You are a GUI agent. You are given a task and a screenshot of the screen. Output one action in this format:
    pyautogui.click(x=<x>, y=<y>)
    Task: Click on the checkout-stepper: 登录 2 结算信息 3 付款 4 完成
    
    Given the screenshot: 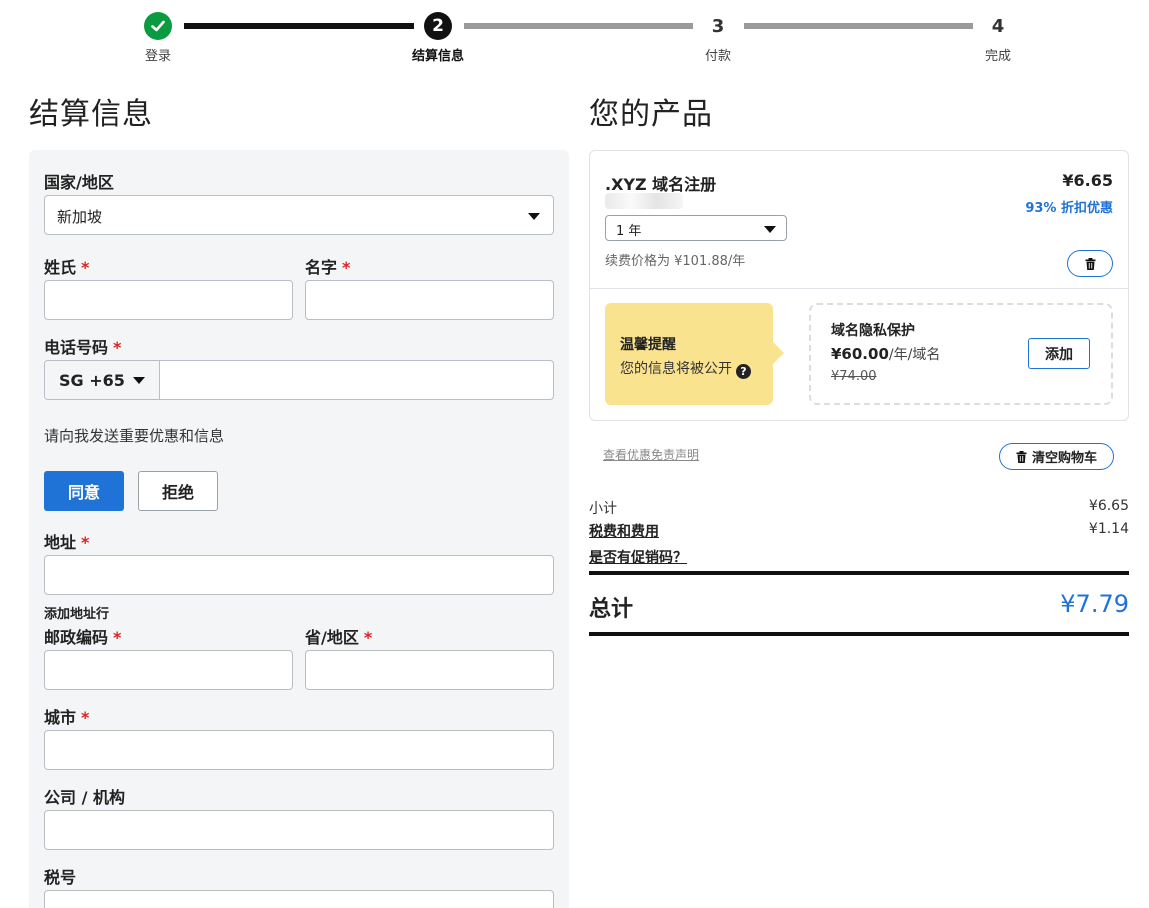 What is the action you would take?
    pyautogui.click(x=574, y=35)
    